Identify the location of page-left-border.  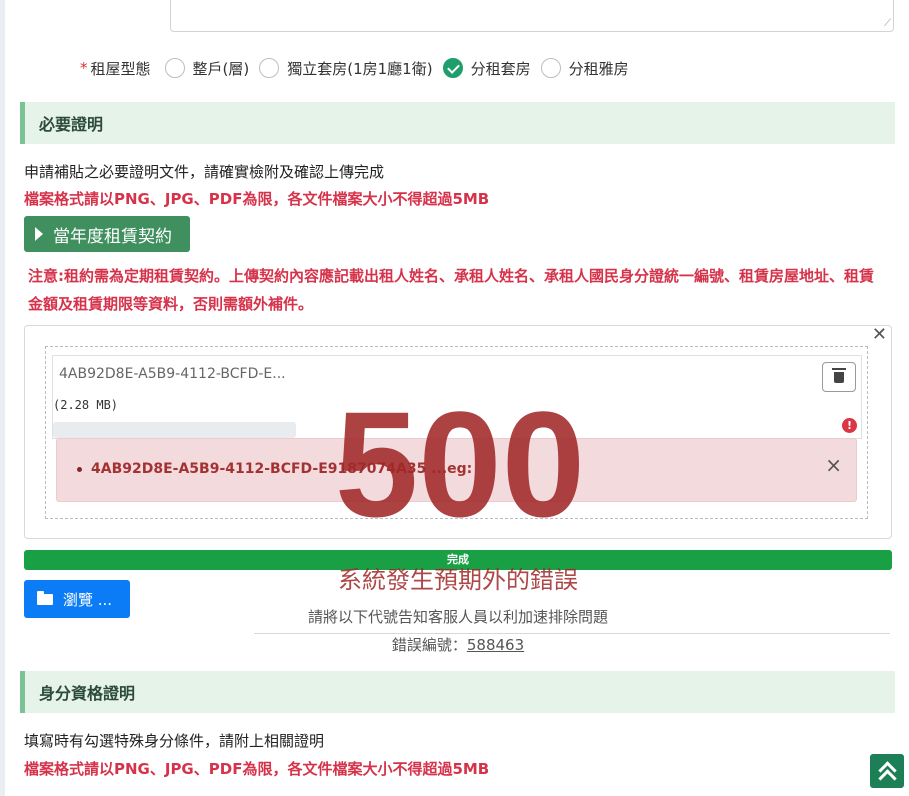
(2, 398).